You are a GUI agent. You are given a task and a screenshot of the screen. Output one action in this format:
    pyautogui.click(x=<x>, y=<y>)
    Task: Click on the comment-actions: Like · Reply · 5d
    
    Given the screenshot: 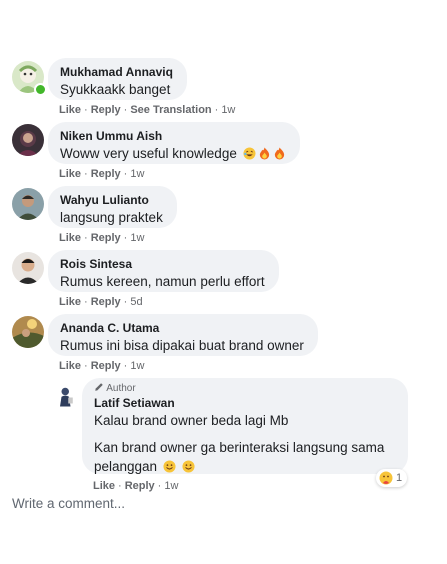 What is the action you would take?
    pyautogui.click(x=101, y=302)
    